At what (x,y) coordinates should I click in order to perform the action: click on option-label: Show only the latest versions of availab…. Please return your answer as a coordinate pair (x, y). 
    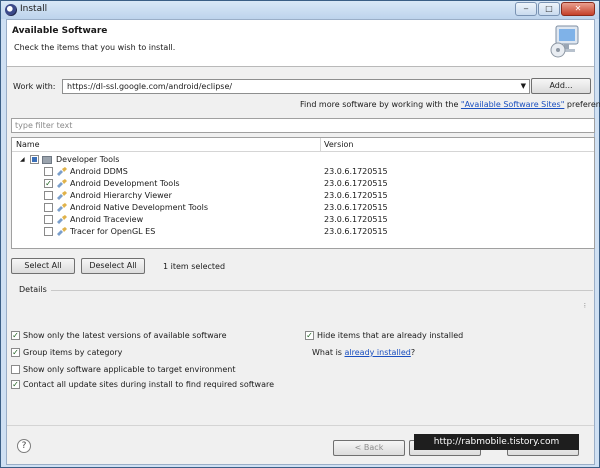
    Looking at the image, I should click on (125, 335).